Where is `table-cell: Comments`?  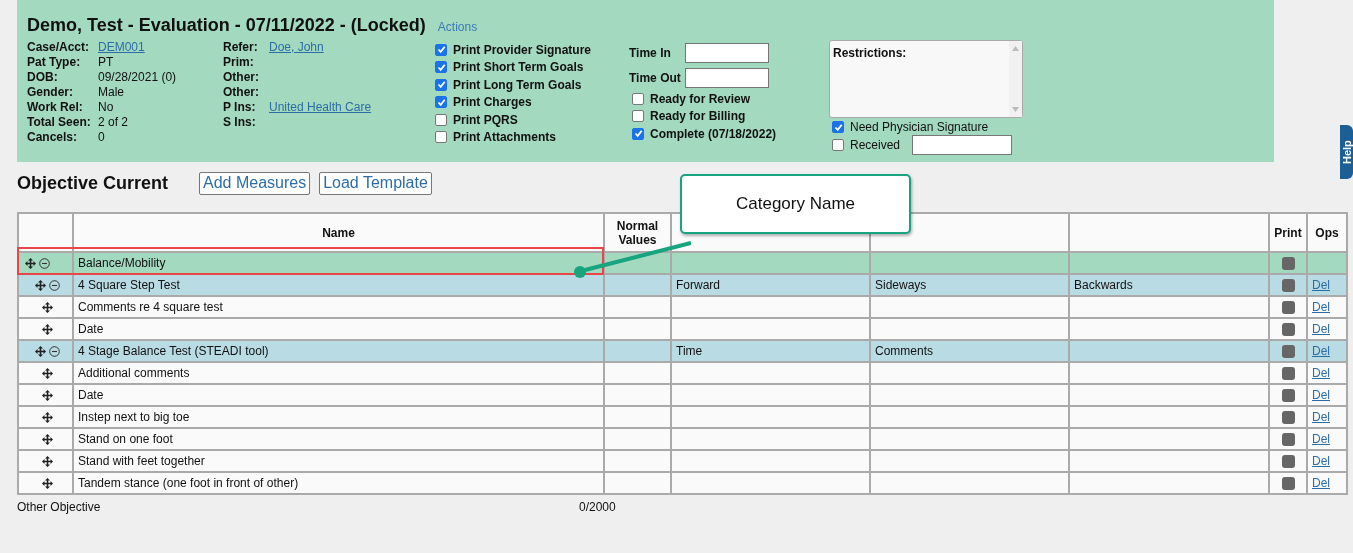
table-cell: Comments is located at coordinates (969, 351).